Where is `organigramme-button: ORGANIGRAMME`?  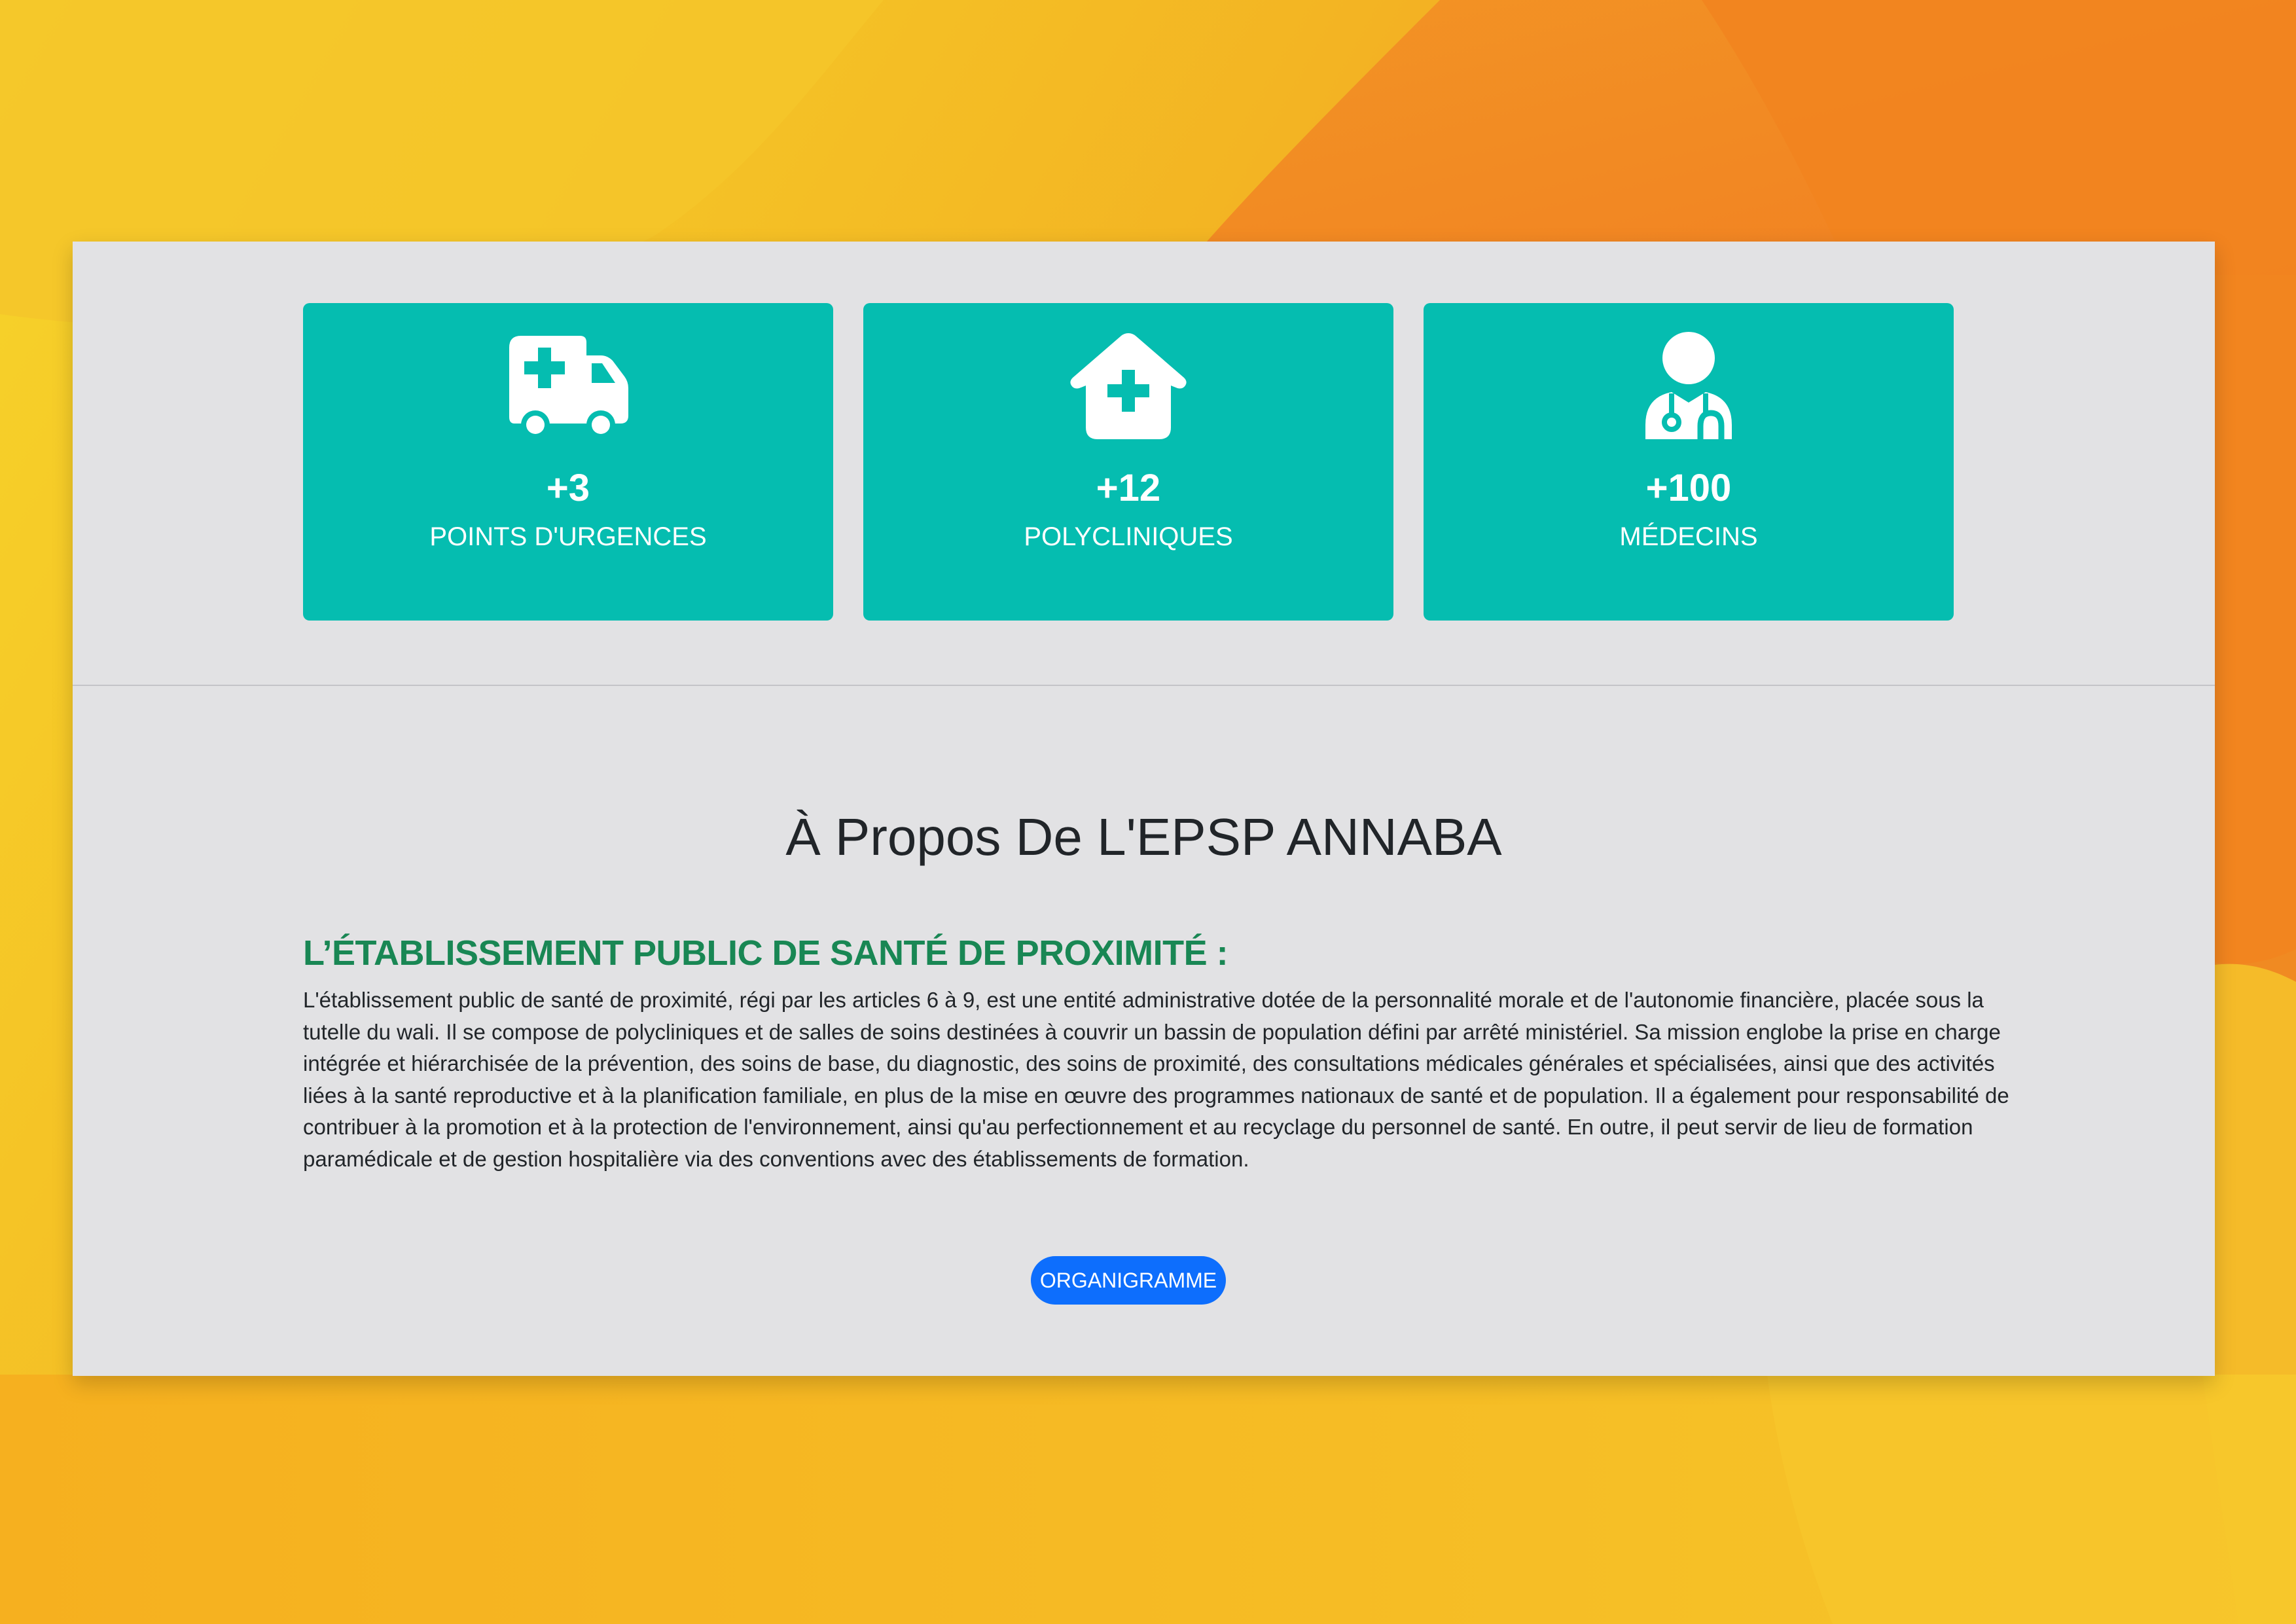
organigramme-button: ORGANIGRAMME is located at coordinates (1128, 1280).